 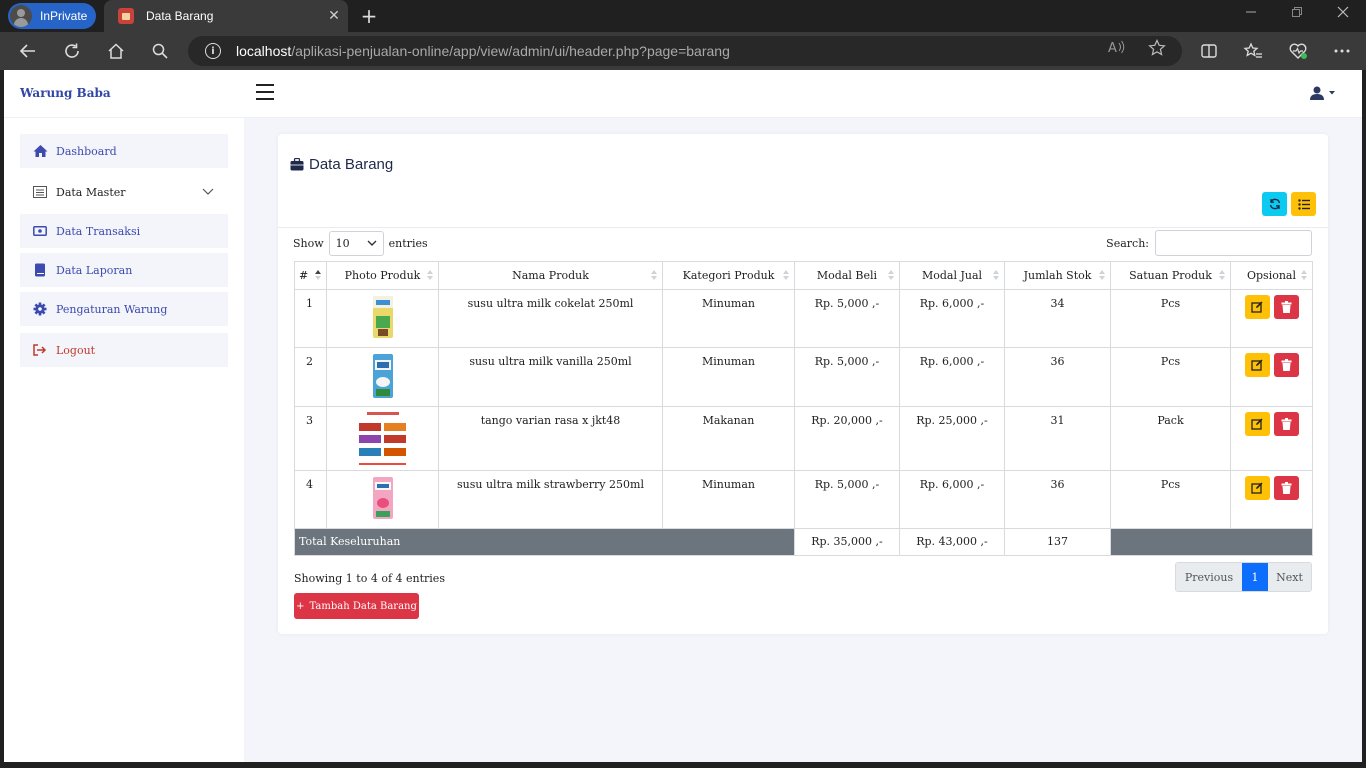 I want to click on restore-icon, so click(x=1297, y=14).